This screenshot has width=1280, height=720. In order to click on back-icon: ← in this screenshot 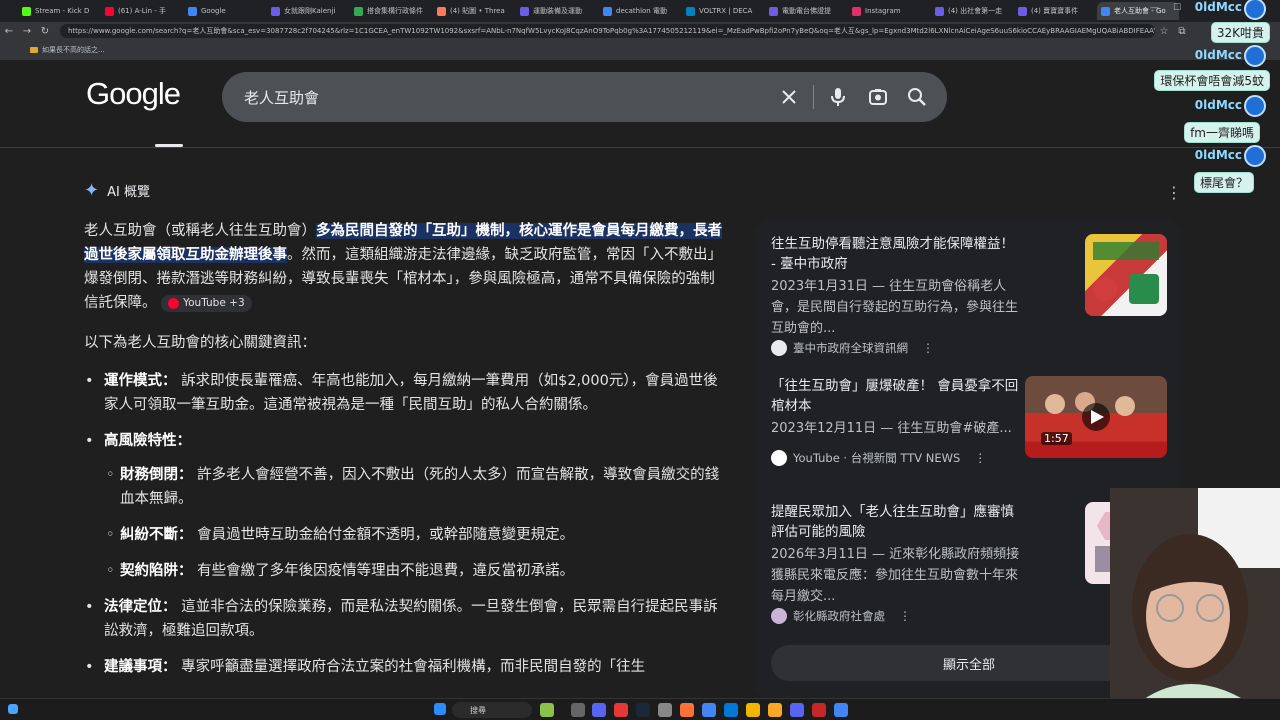, I will do `click(9, 31)`.